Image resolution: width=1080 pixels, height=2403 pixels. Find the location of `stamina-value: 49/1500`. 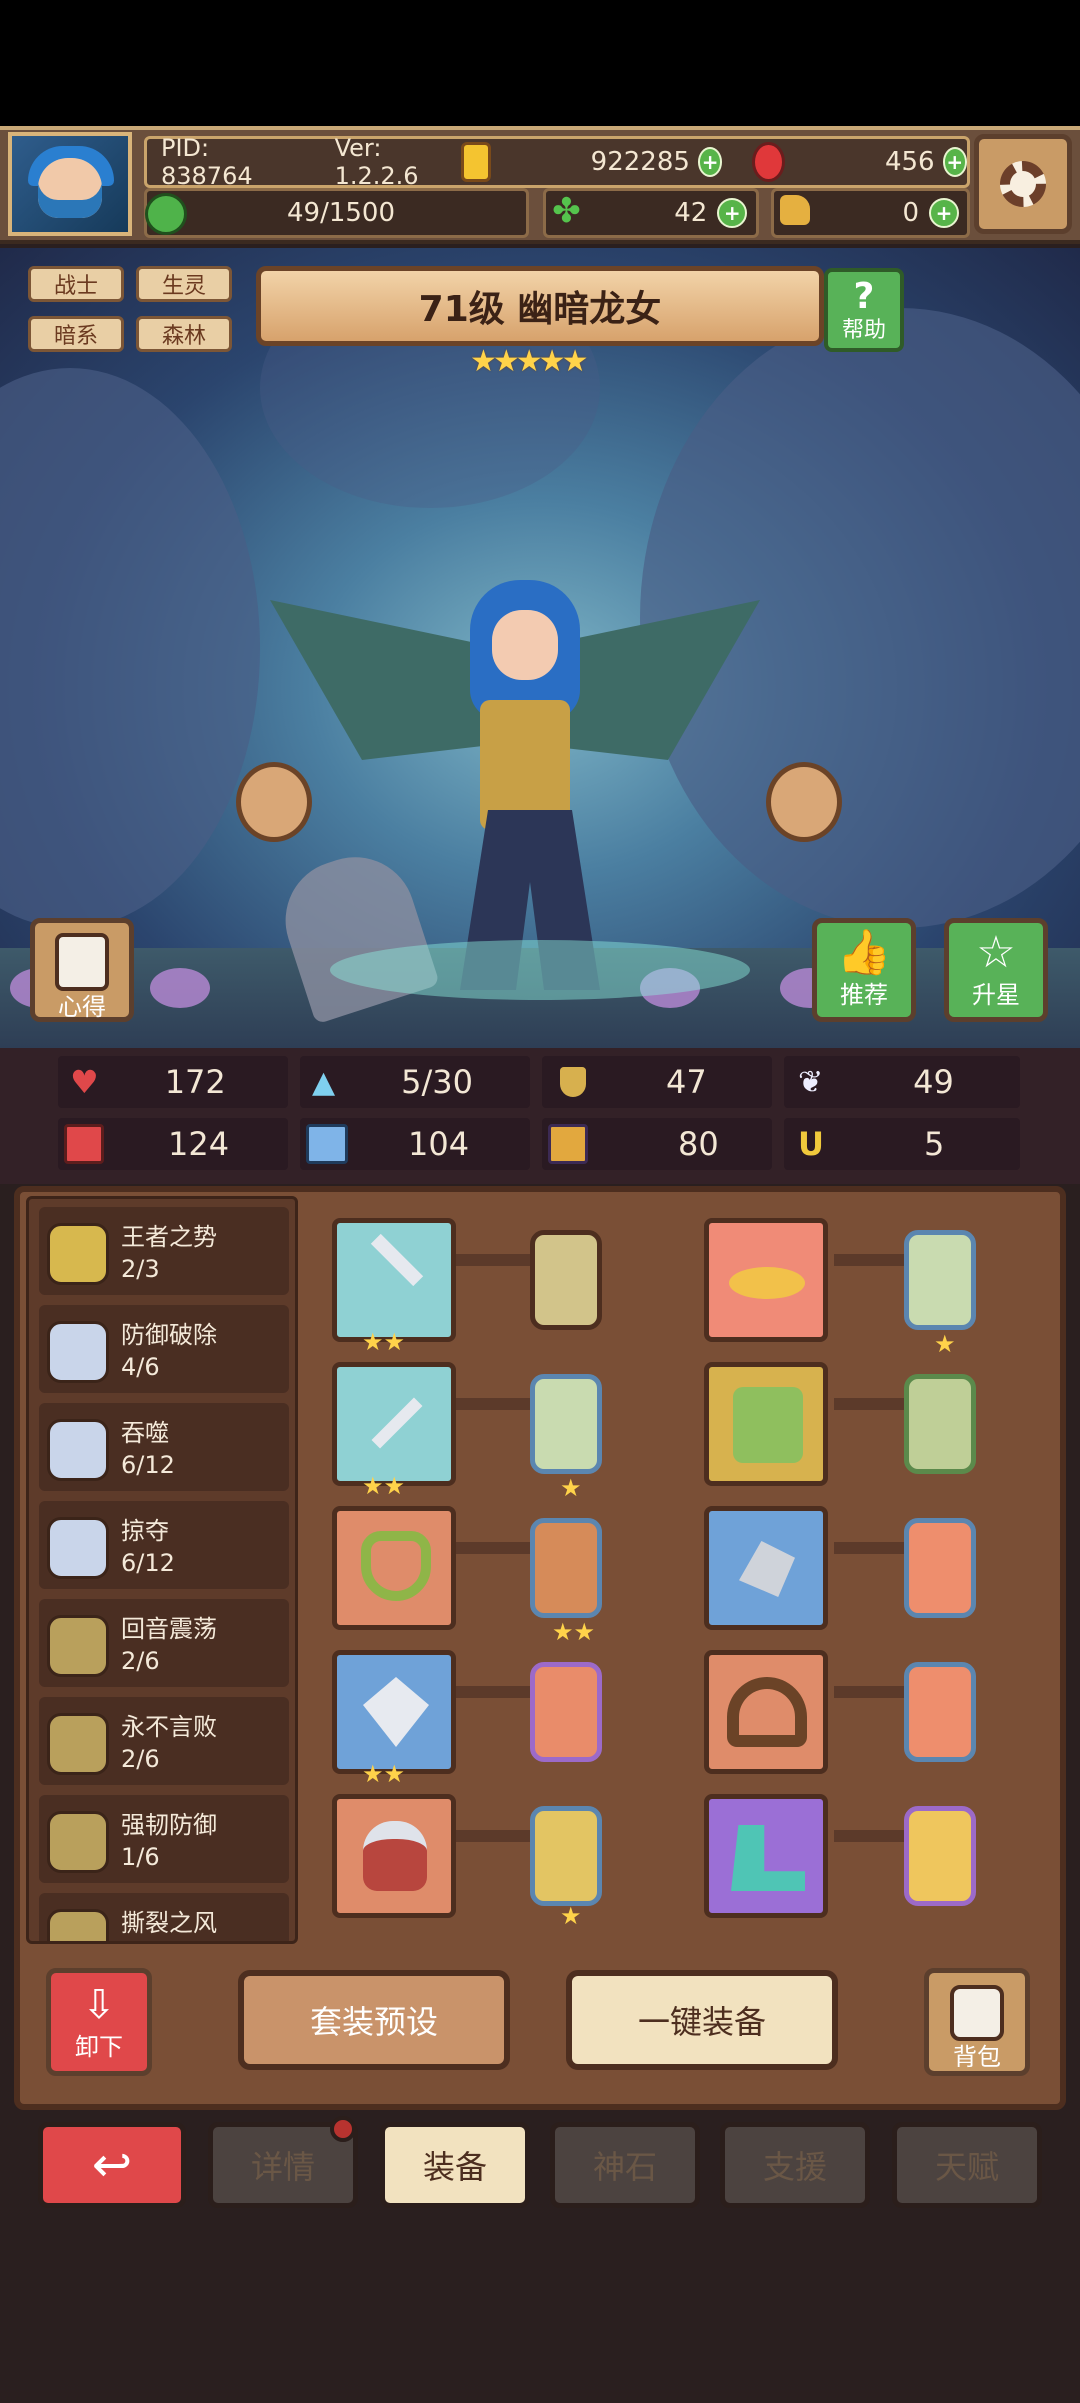

stamina-value: 49/1500 is located at coordinates (341, 213).